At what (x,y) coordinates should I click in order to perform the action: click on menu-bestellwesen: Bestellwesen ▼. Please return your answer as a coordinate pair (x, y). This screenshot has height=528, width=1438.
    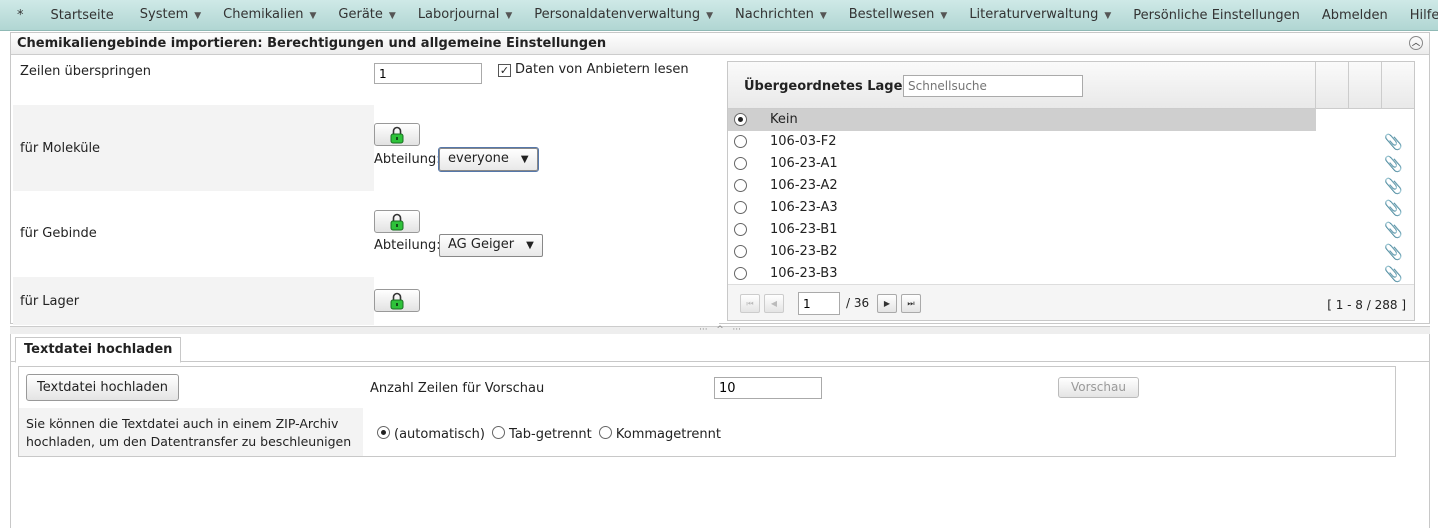
    Looking at the image, I should click on (898, 16).